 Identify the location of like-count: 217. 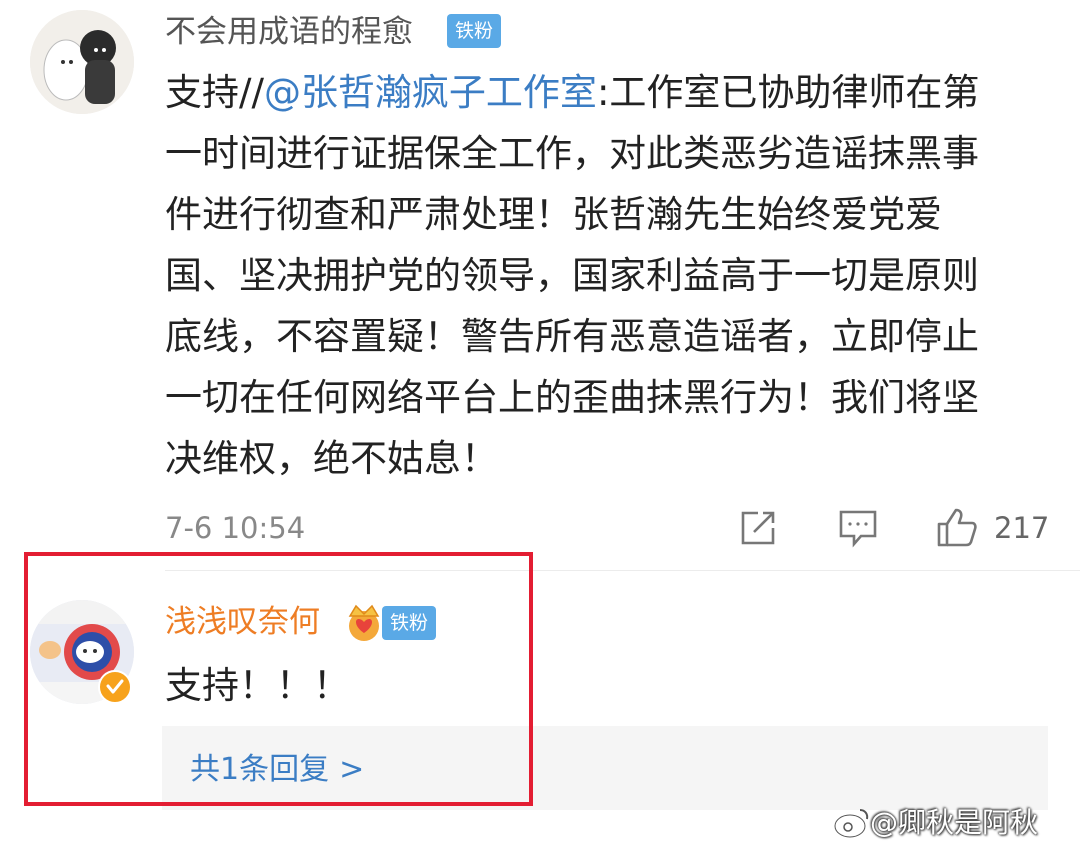
(1022, 528).